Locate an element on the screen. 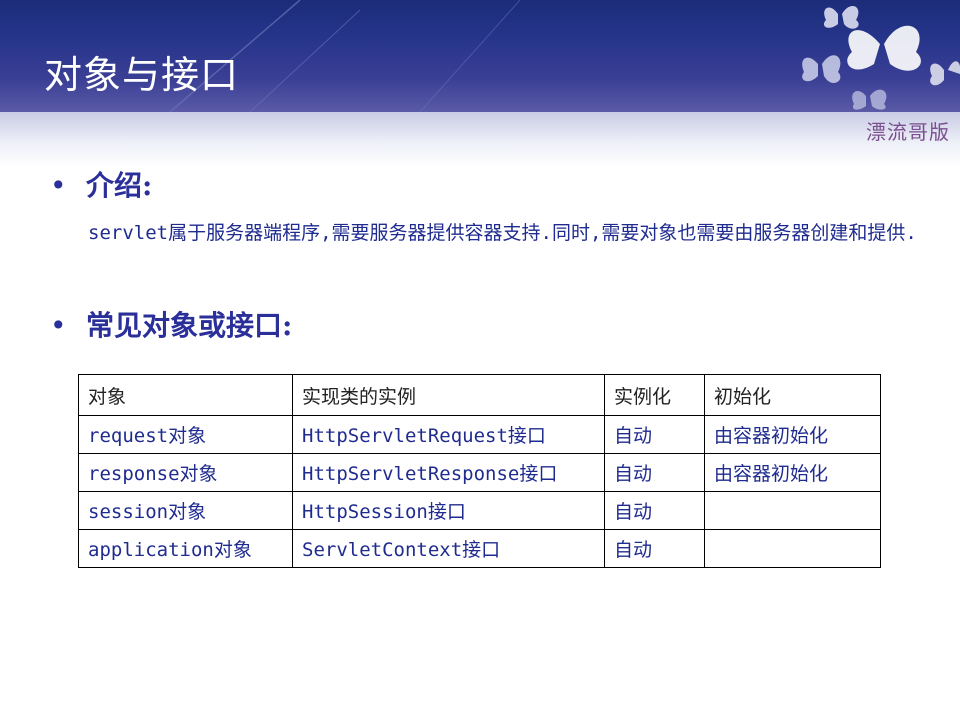  header-cell: 实现类的实例 is located at coordinates (448, 395).